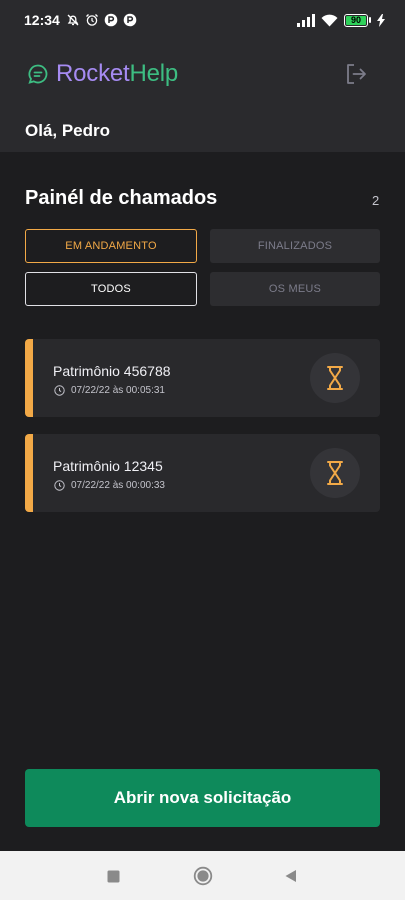 The image size is (405, 900). Describe the element at coordinates (376, 200) in the screenshot. I see `orders-count: 2` at that location.